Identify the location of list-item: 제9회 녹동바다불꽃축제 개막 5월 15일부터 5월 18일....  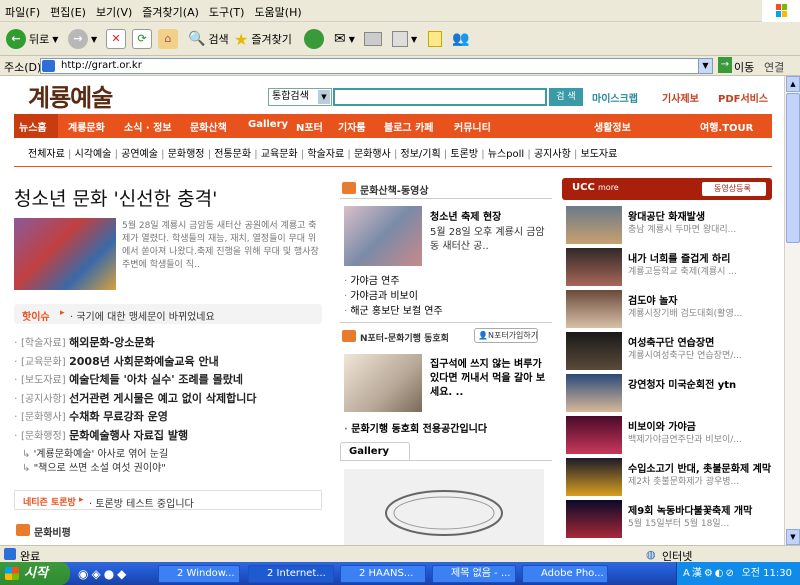
(669, 521).